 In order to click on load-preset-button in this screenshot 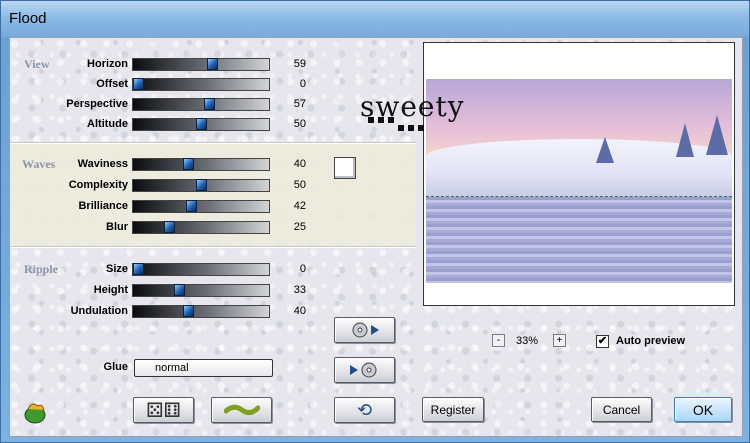, I will do `click(364, 330)`.